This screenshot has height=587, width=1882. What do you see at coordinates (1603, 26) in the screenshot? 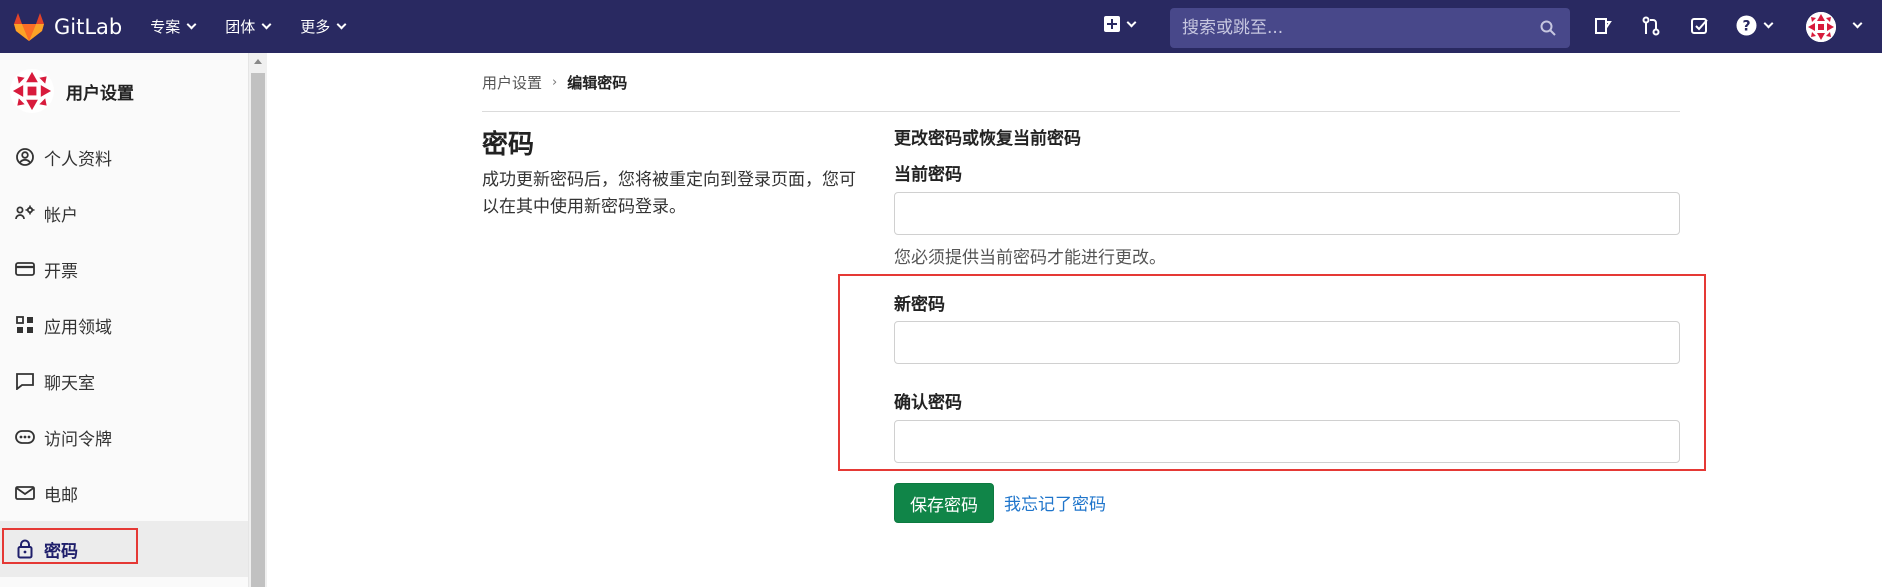
I see `issues-todo-icon` at bounding box center [1603, 26].